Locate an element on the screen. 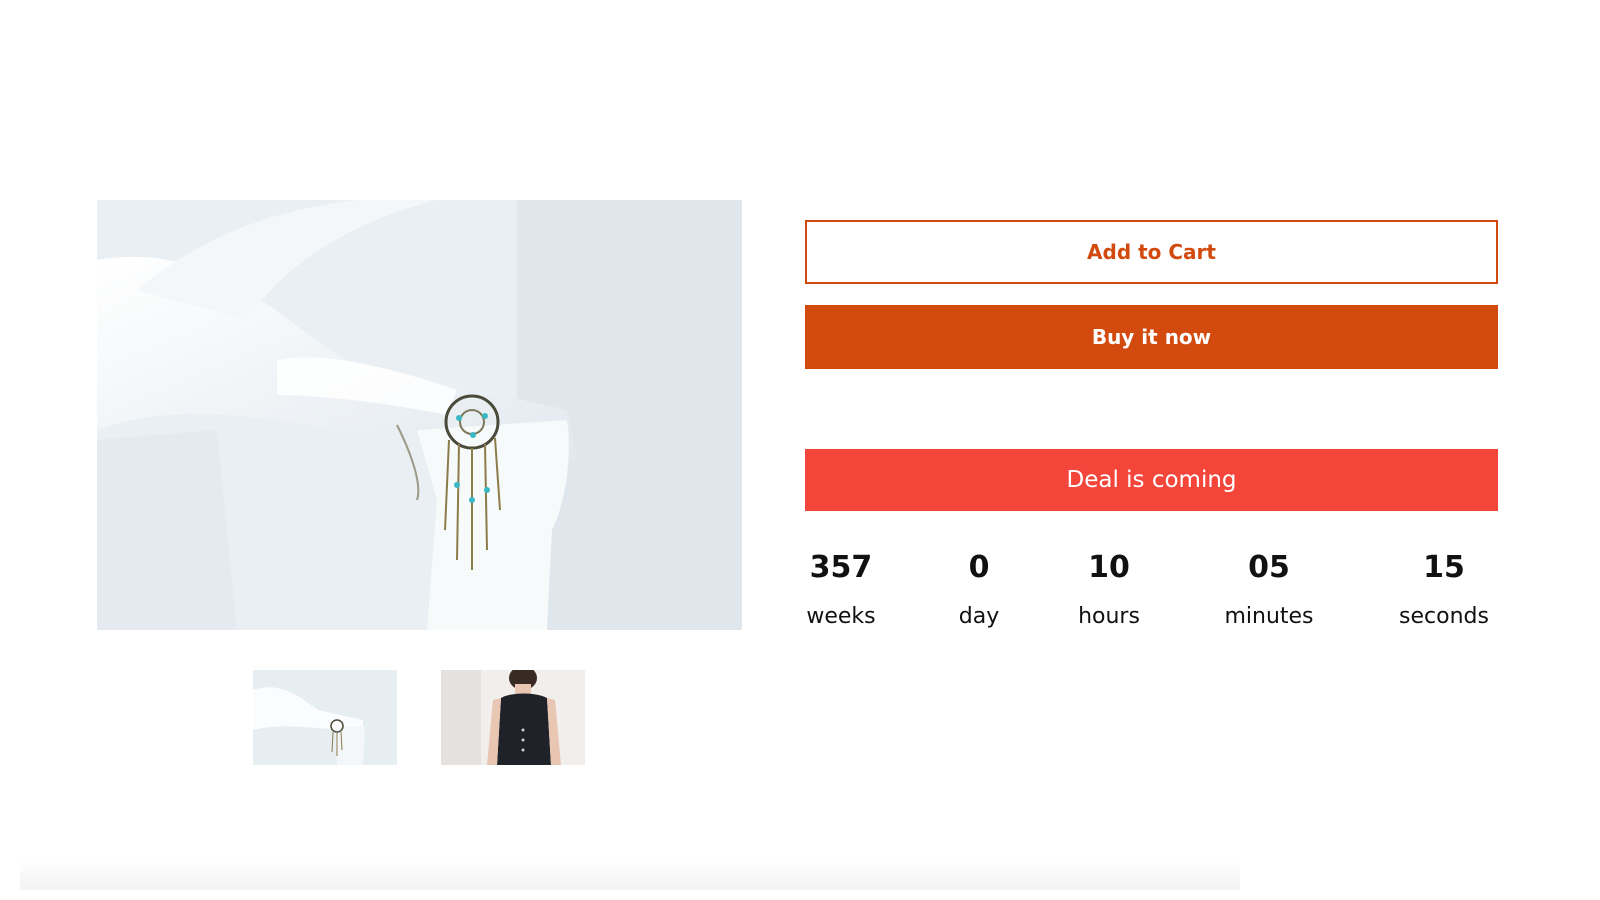  purchase-actions: Add to Cart Buy it now is located at coordinates (1151, 294).